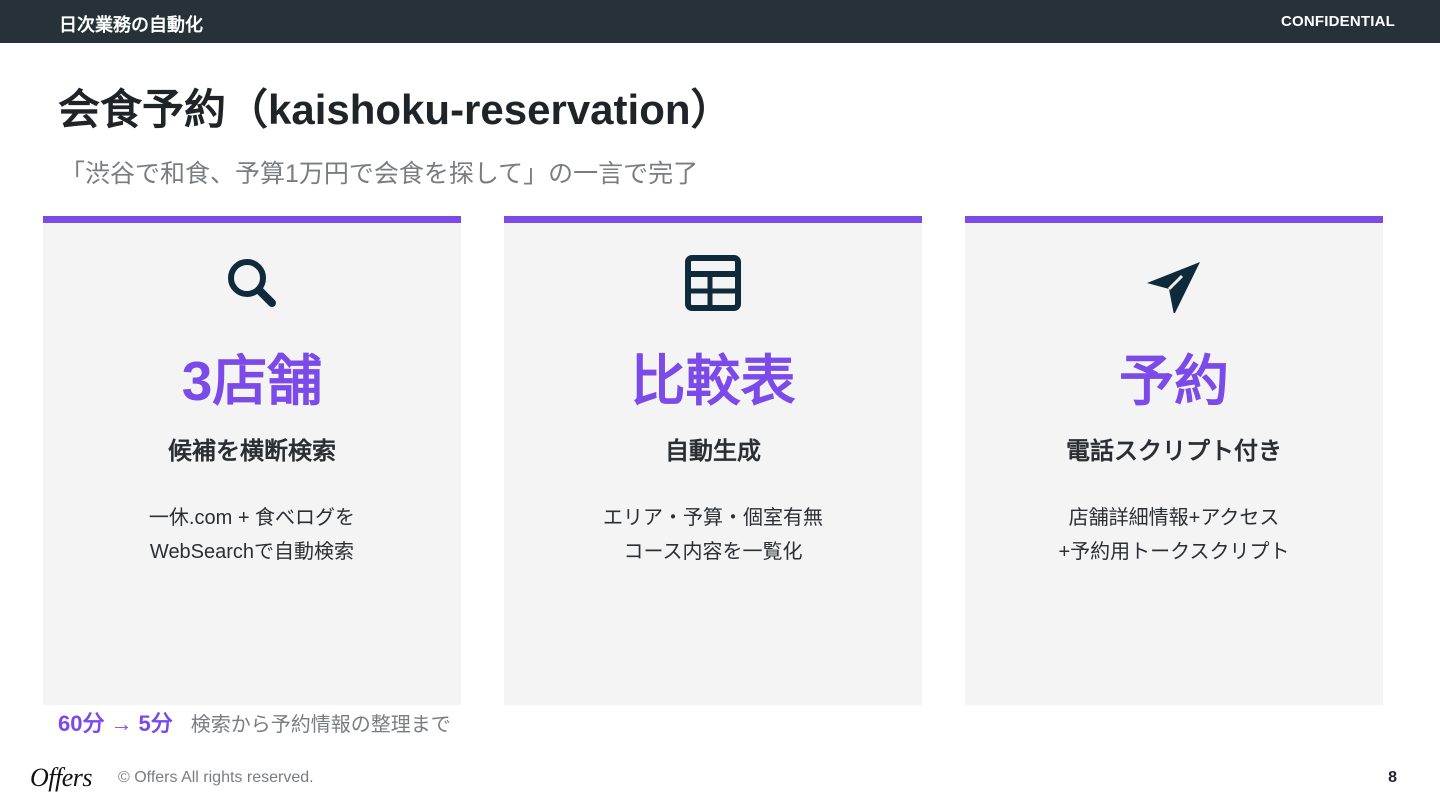 This screenshot has width=1440, height=810. What do you see at coordinates (1337, 21) in the screenshot?
I see `confidential-label: CONFIDENTIAL` at bounding box center [1337, 21].